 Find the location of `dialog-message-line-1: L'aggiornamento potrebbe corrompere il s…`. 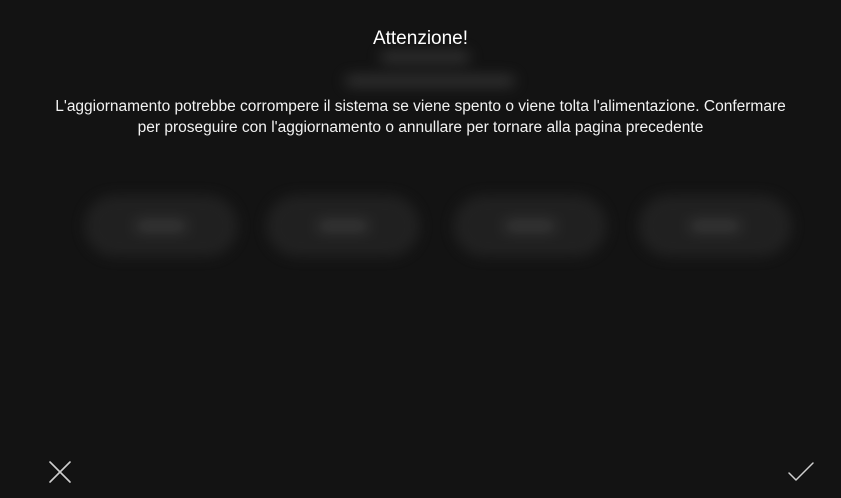

dialog-message-line-1: L'aggiornamento potrebbe corrompere il s… is located at coordinates (420, 106).